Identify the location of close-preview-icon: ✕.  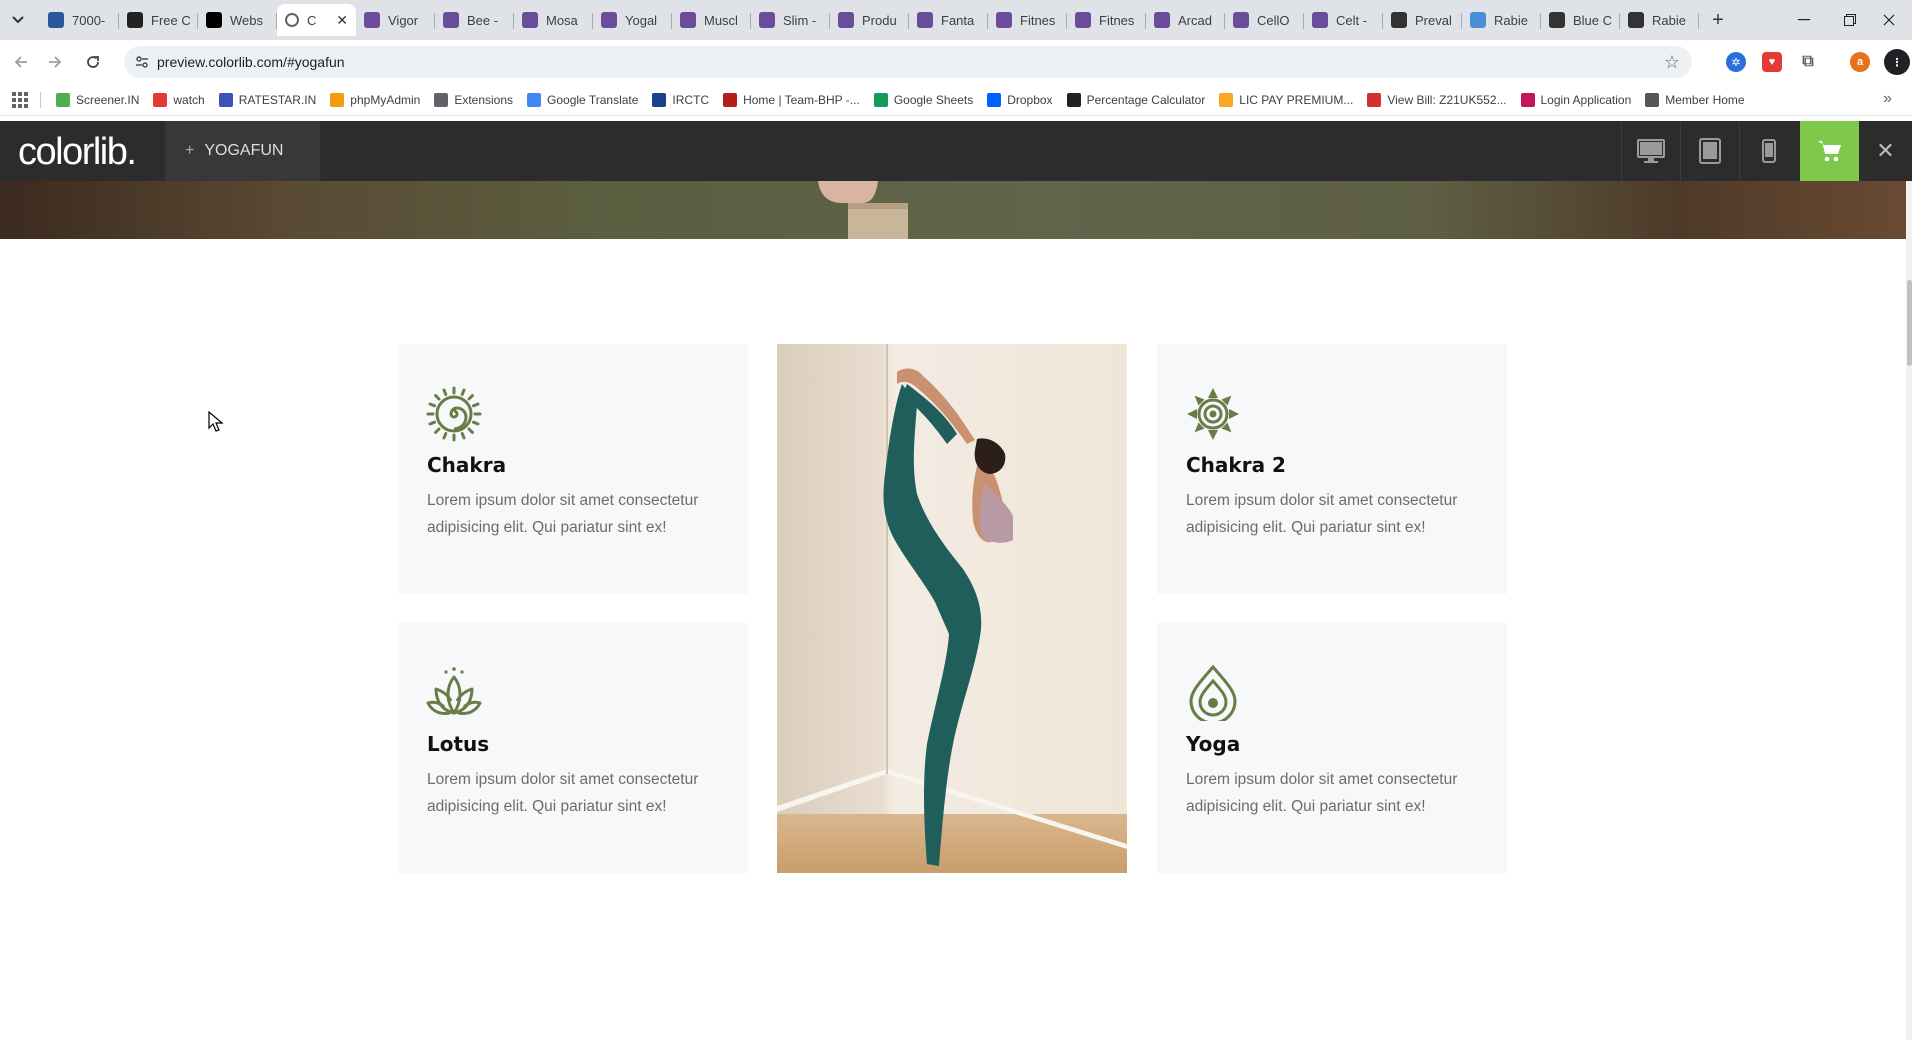
(1885, 151).